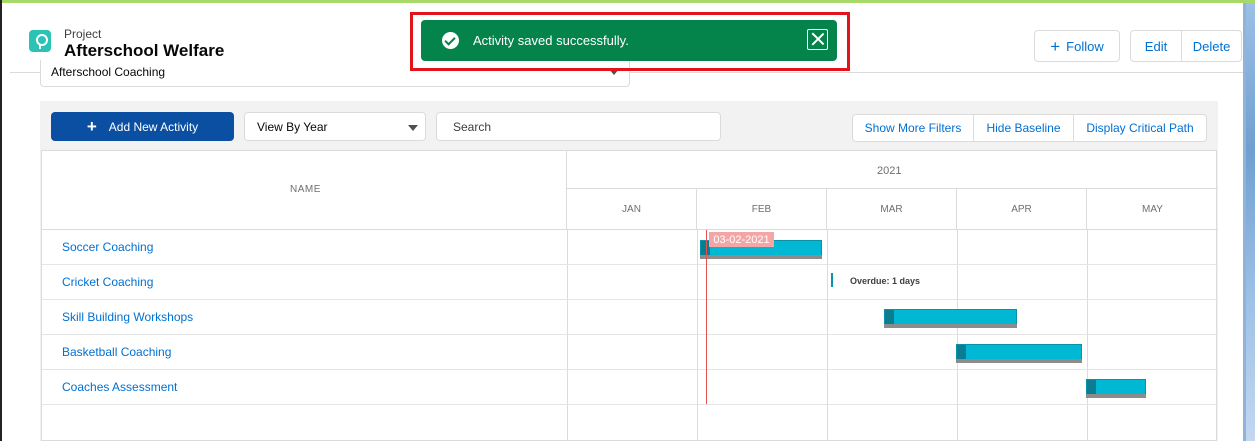 The height and width of the screenshot is (441, 1255). Describe the element at coordinates (153, 126) in the screenshot. I see `add-new-activity-label: Add New Activity` at that location.